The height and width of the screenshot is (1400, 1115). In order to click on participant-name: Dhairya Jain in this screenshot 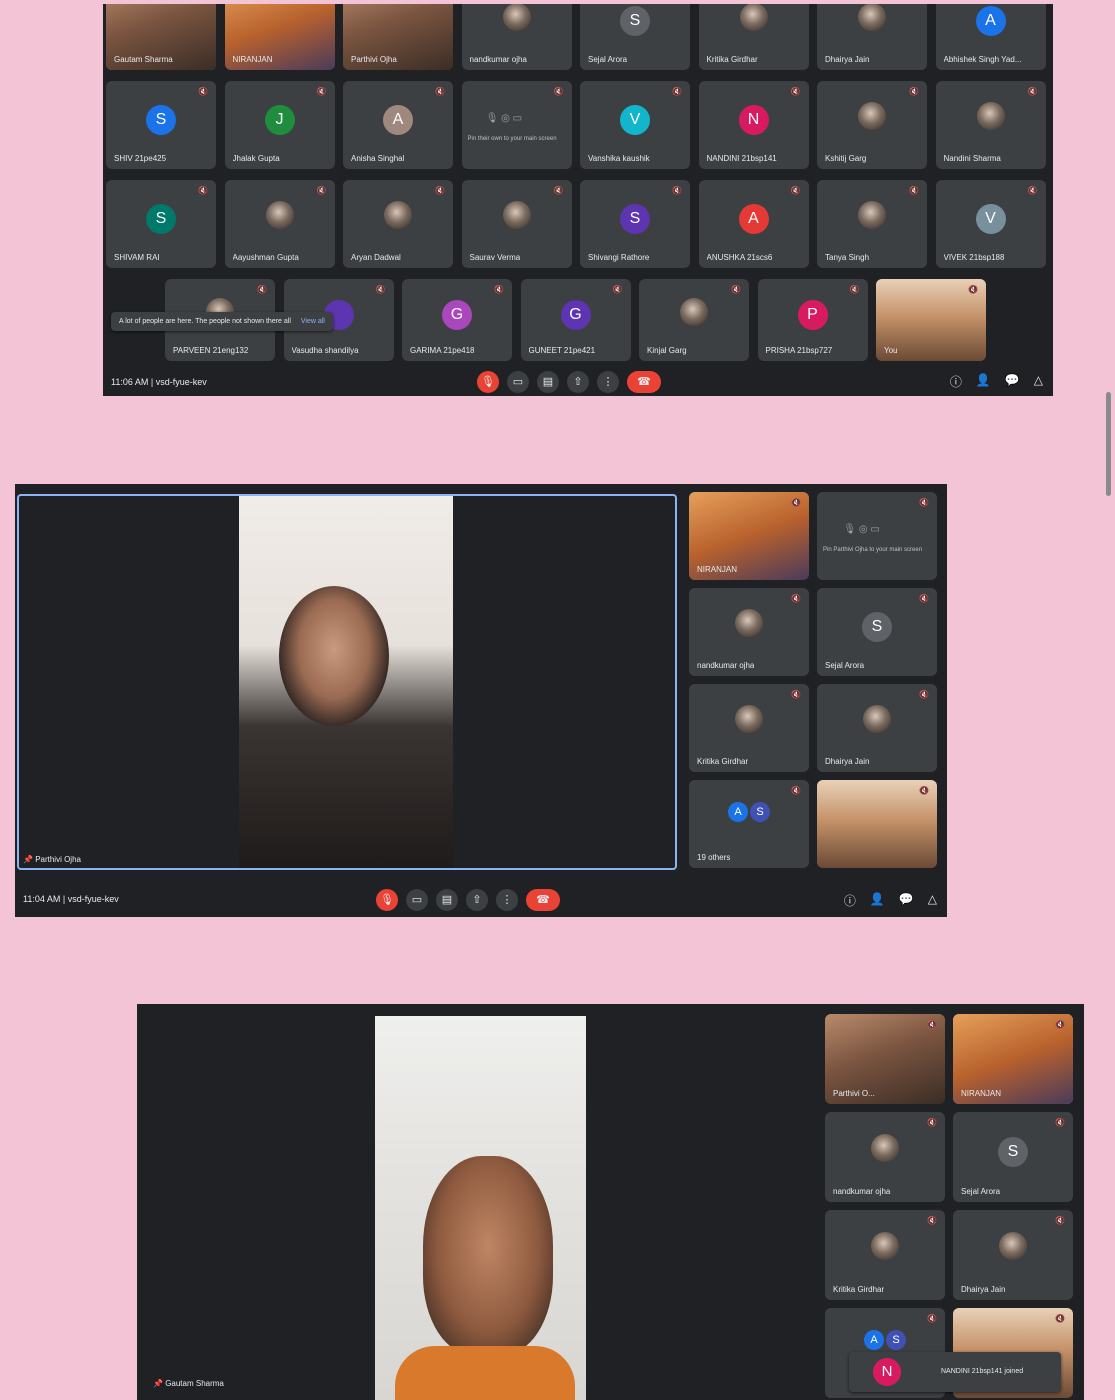, I will do `click(847, 761)`.